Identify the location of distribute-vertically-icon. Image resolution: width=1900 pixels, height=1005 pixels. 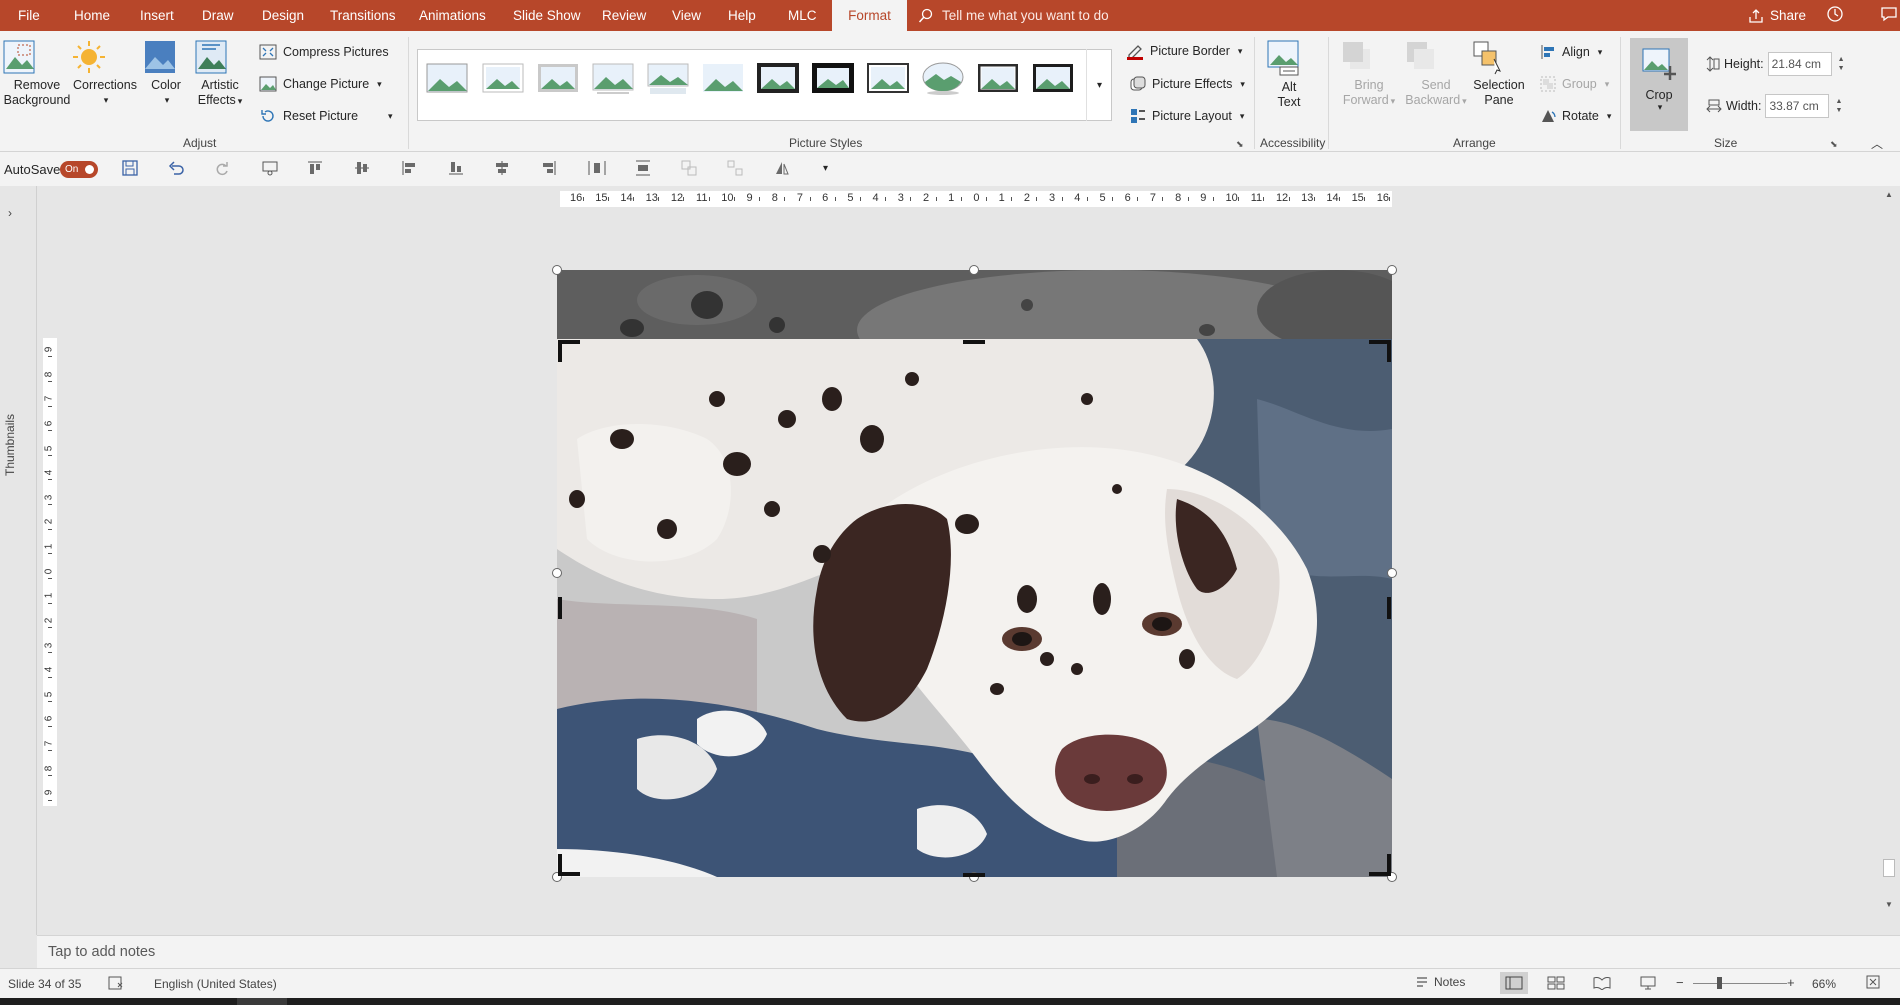
(643, 168).